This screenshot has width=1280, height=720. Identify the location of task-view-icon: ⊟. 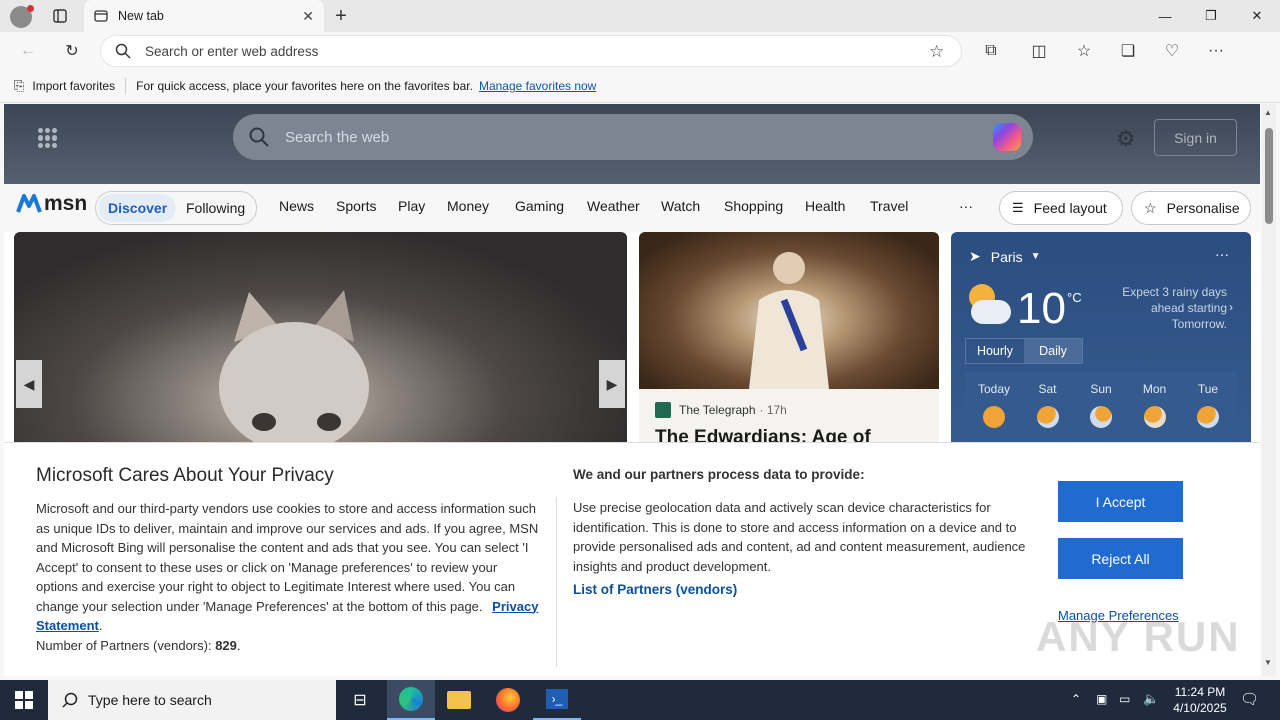
(360, 700).